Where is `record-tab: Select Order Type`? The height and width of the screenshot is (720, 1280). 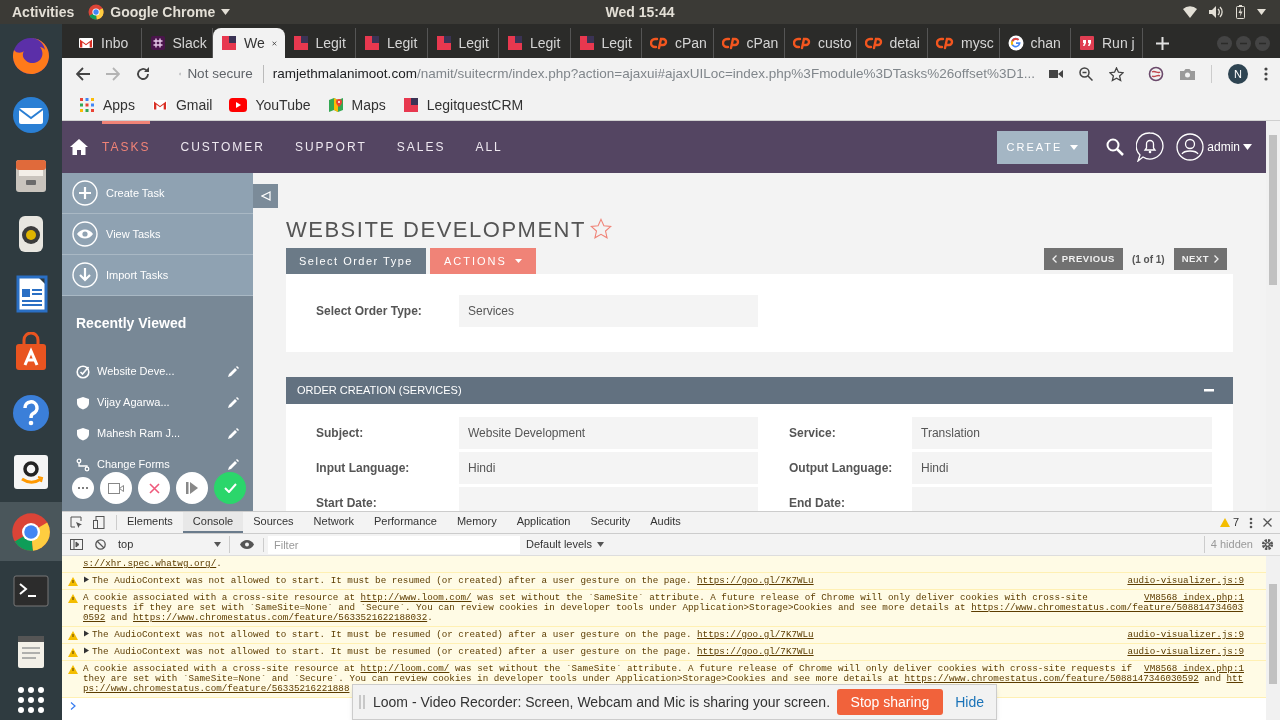 record-tab: Select Order Type is located at coordinates (356, 261).